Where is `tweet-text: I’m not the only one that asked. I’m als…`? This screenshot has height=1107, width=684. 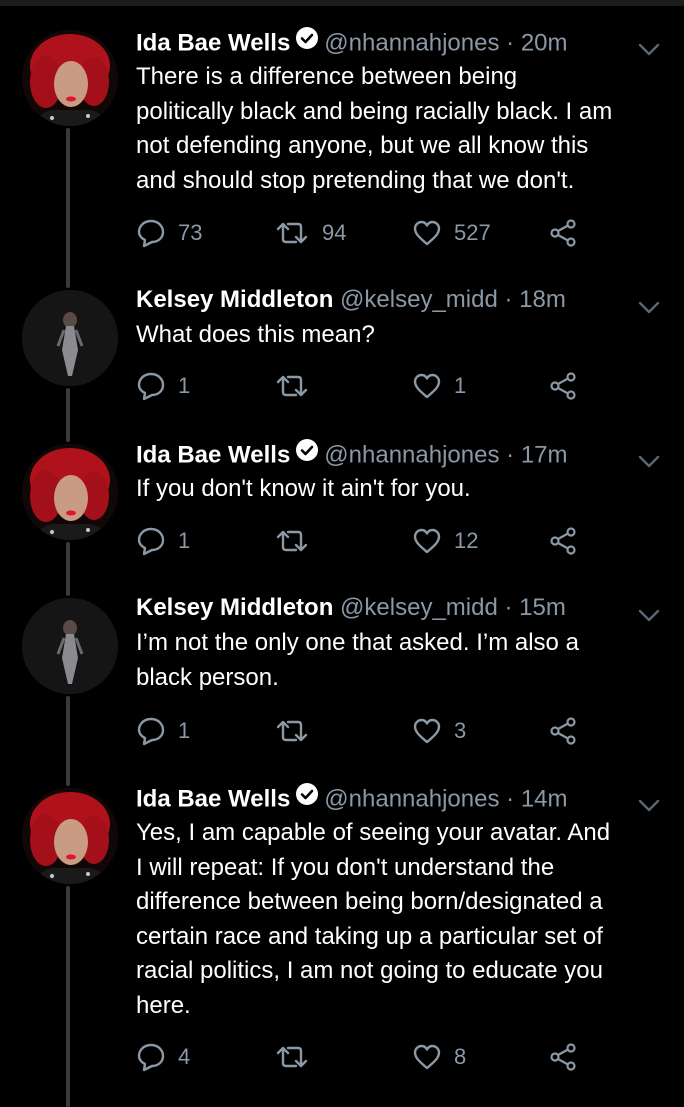
tweet-text: I’m not the only one that asked. I’m als… is located at coordinates (357, 660).